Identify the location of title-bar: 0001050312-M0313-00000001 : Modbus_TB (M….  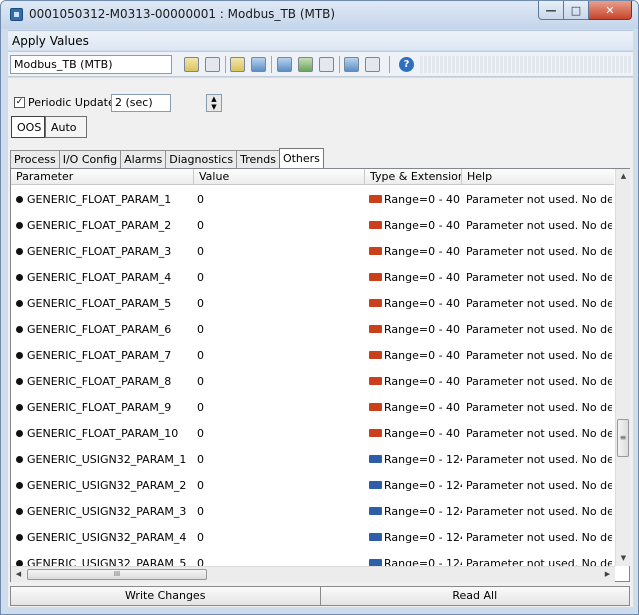
(319, 15).